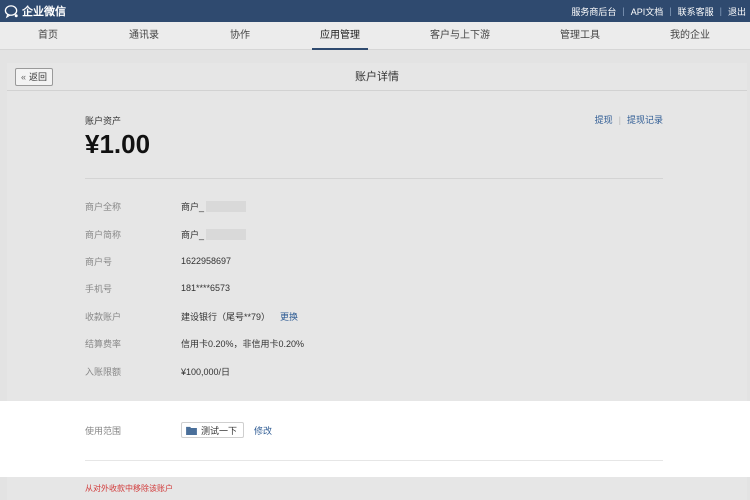 This screenshot has width=750, height=500. I want to click on field-label: 商户号, so click(99, 261).